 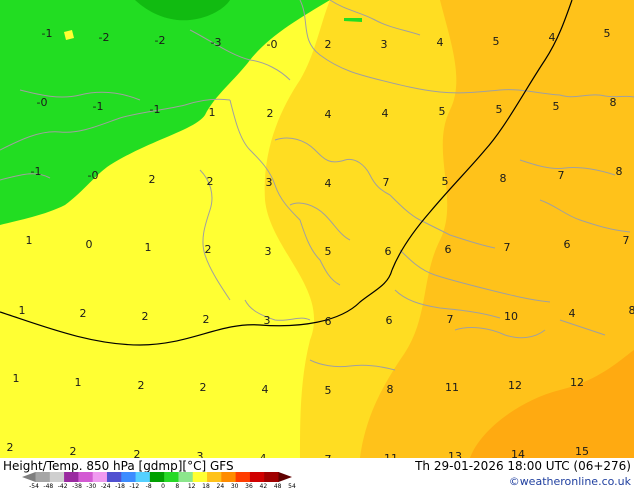 I want to click on scale-tick-label: -8, so click(x=148, y=486).